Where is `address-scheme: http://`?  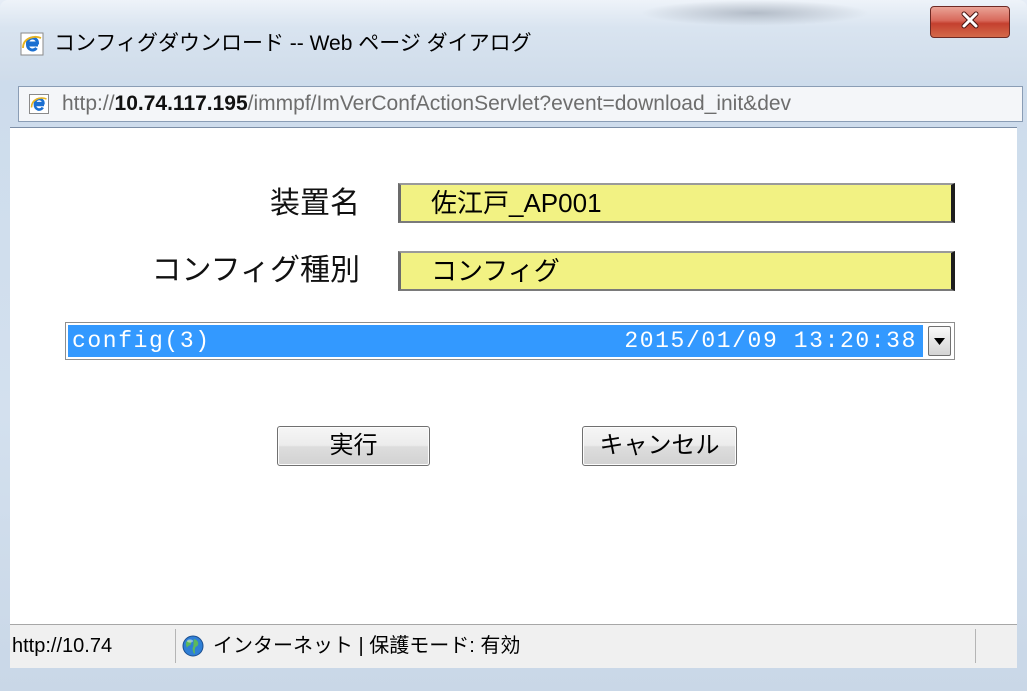 address-scheme: http:// is located at coordinates (88, 103).